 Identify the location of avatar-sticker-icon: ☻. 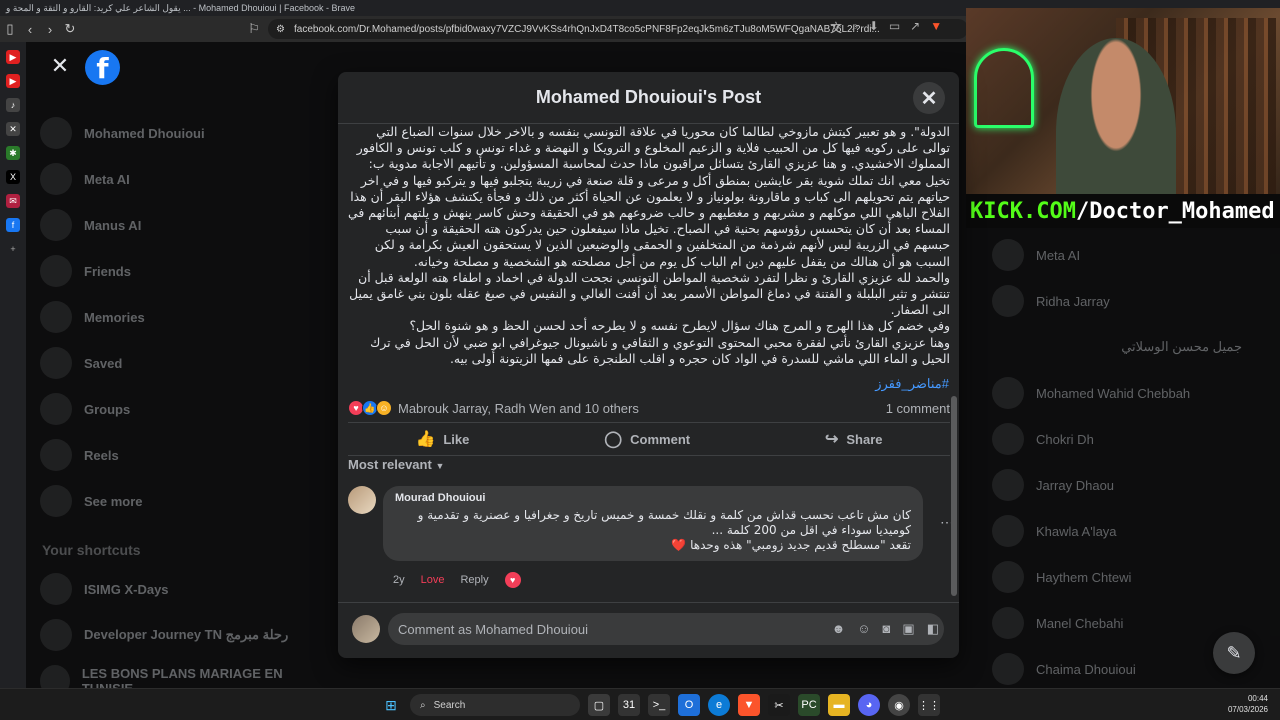
(839, 629).